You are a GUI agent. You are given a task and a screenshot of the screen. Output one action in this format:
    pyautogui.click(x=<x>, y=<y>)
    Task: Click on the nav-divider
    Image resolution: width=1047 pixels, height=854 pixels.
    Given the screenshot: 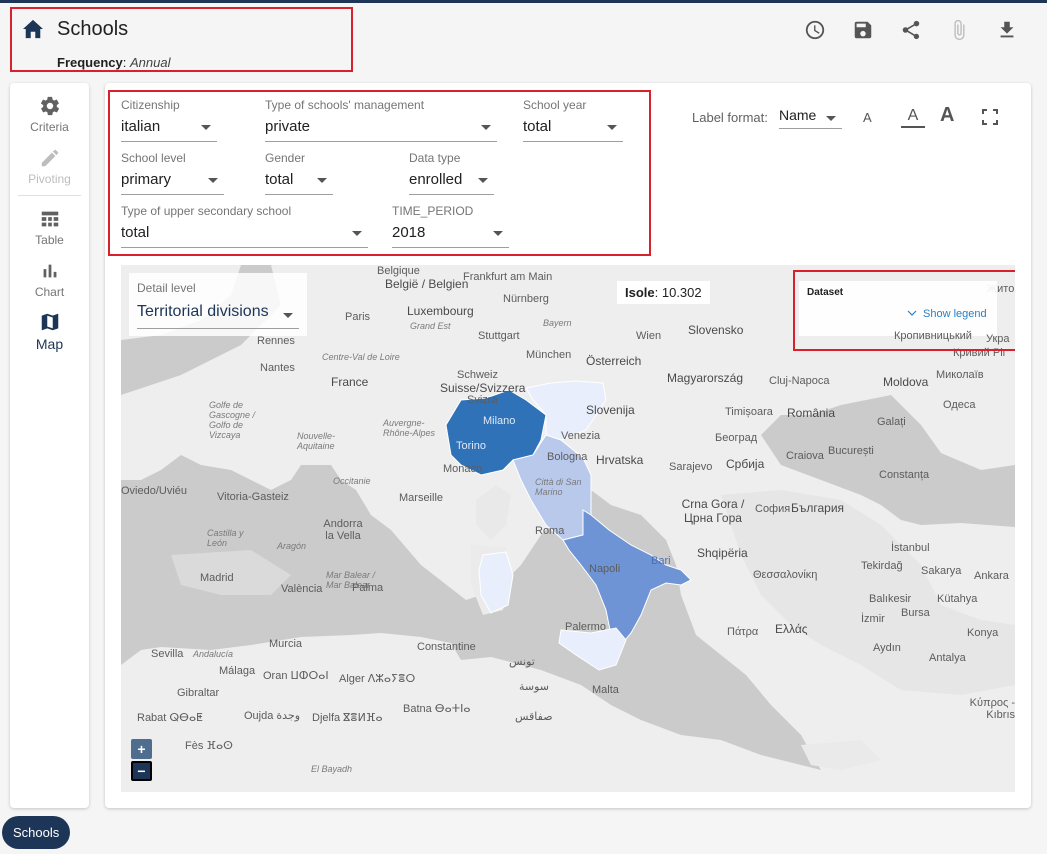 What is the action you would take?
    pyautogui.click(x=49, y=195)
    